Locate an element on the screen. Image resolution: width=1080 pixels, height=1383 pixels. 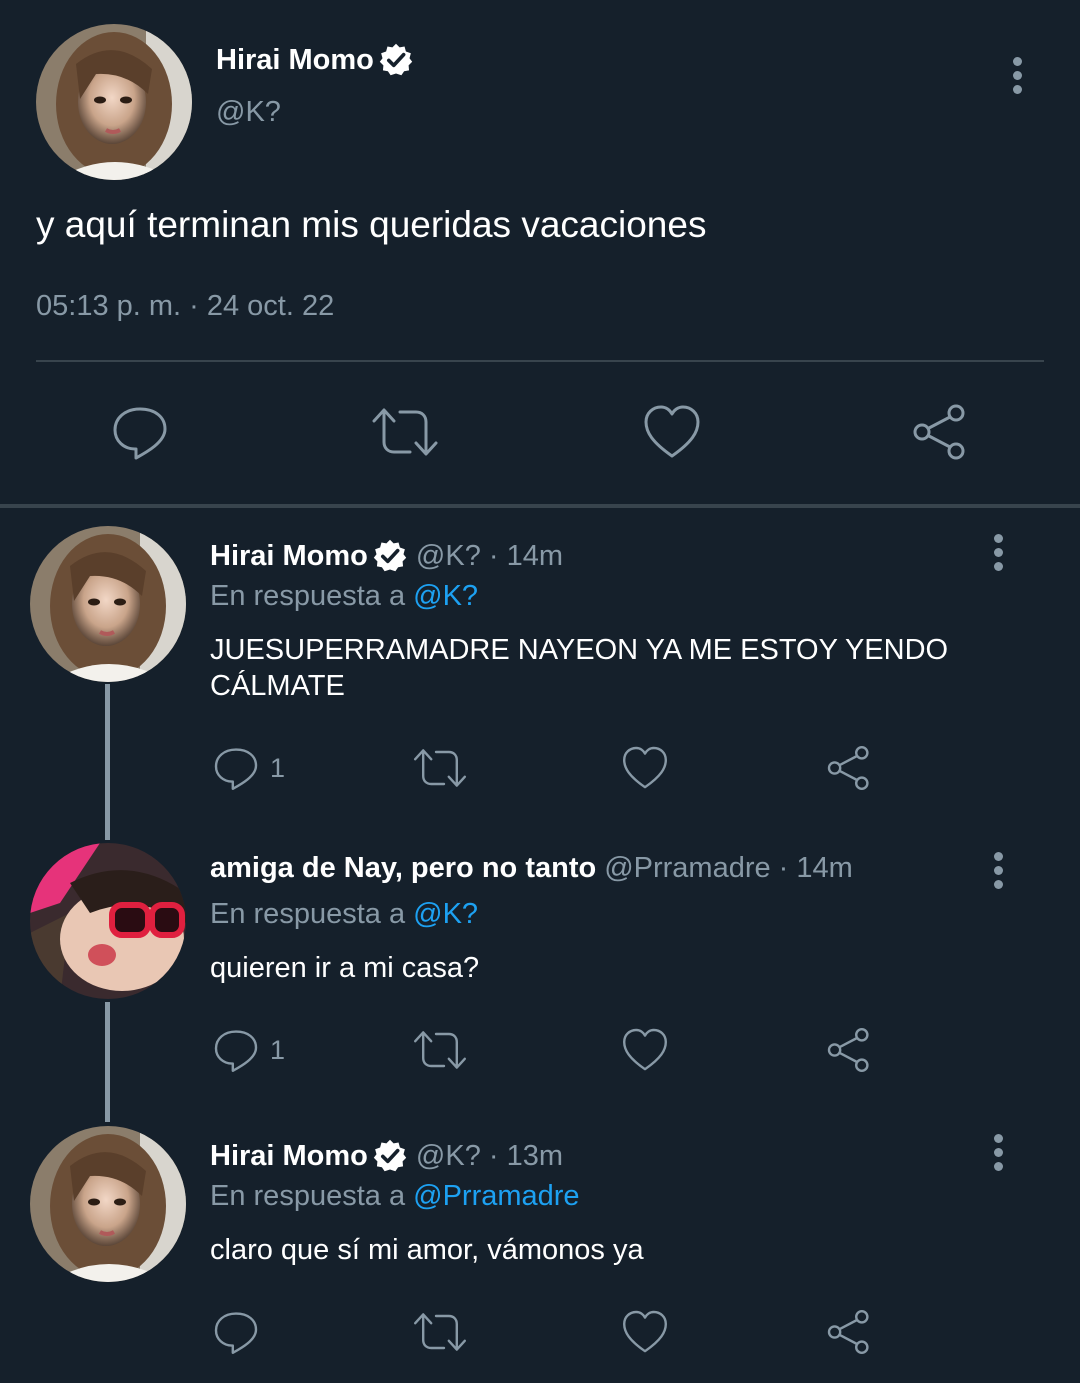
author-handle: @K? is located at coordinates (248, 112).